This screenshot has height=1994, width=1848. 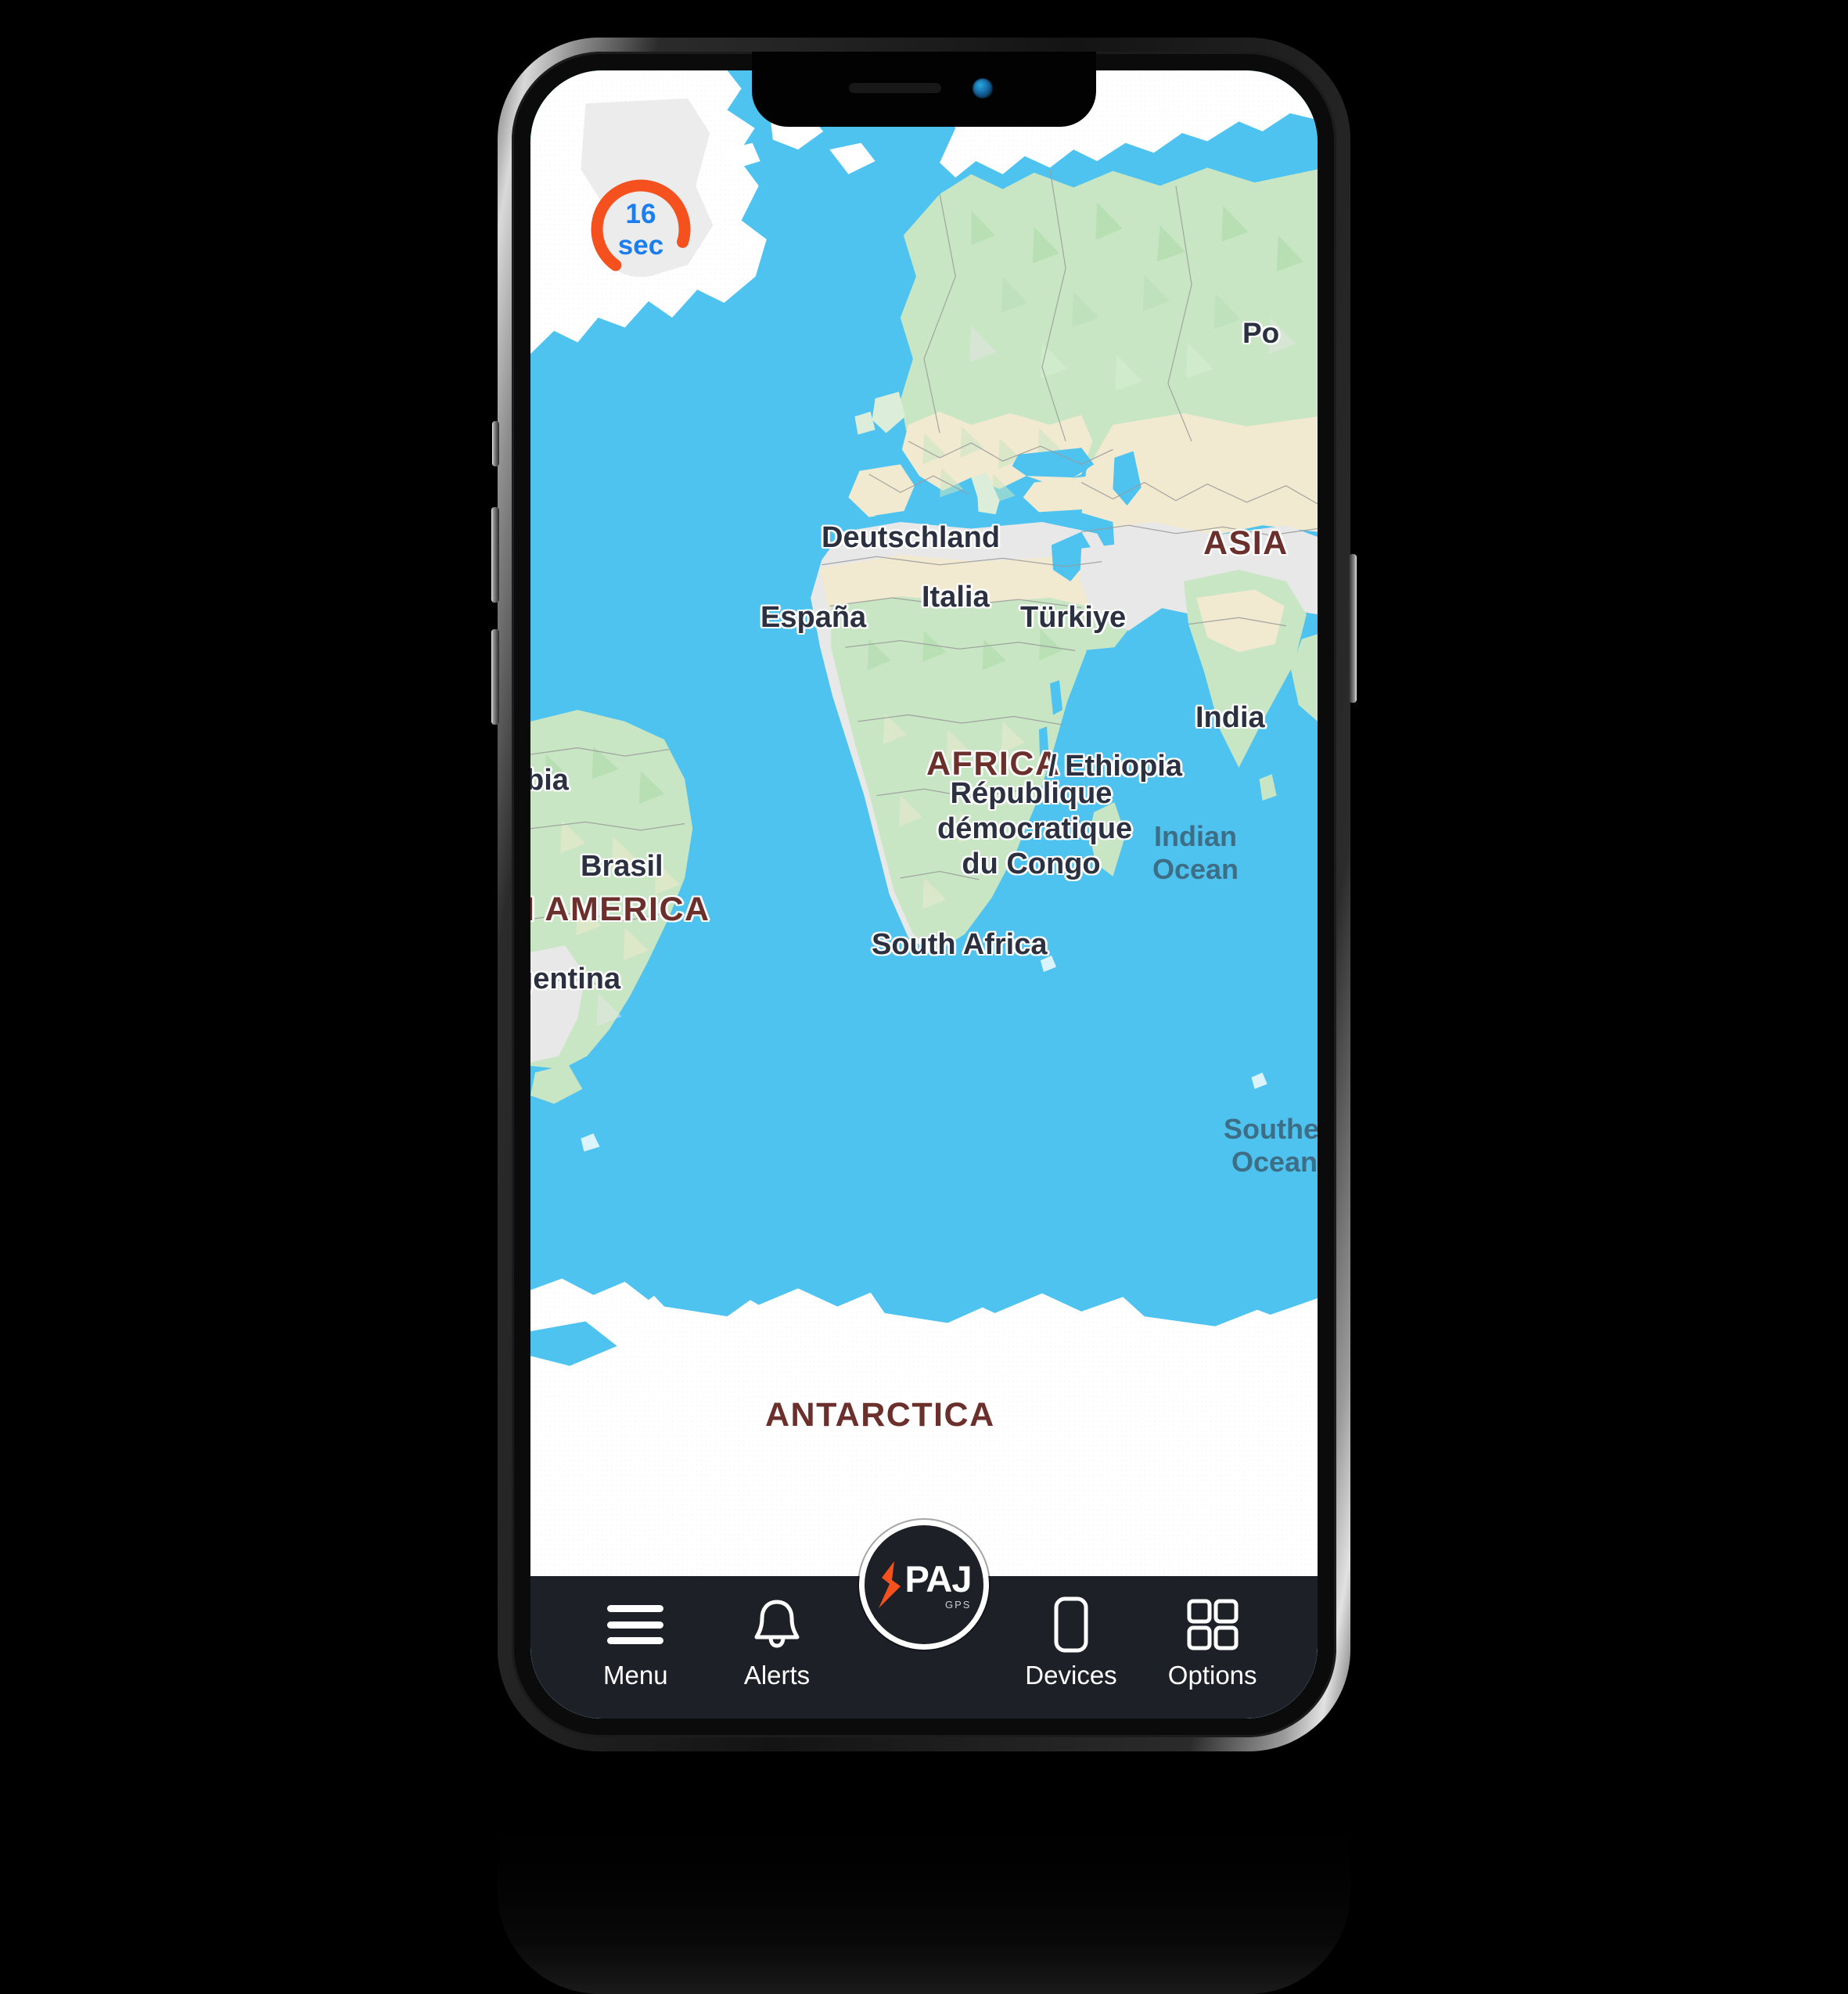 What do you see at coordinates (635, 1624) in the screenshot?
I see `hamburger-menu-icon` at bounding box center [635, 1624].